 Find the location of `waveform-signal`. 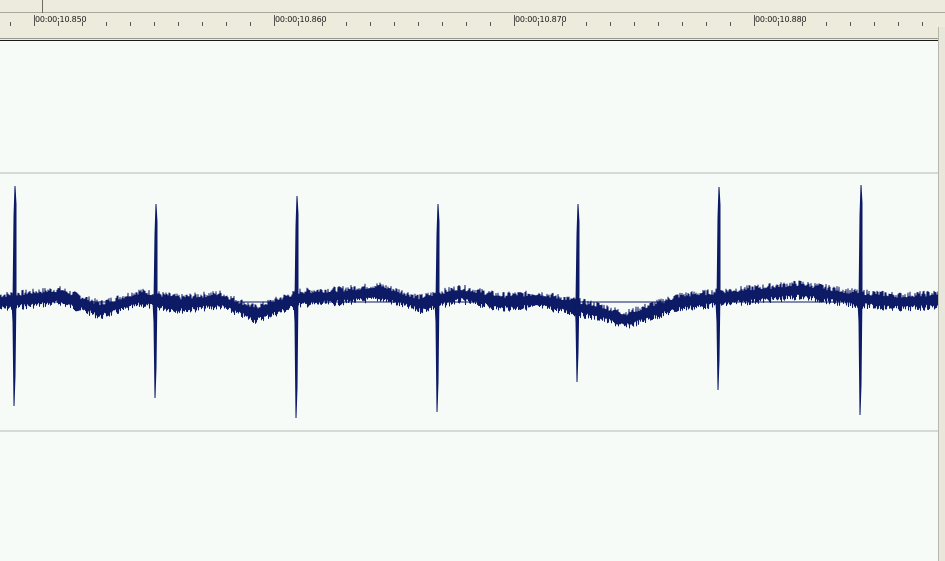

waveform-signal is located at coordinates (469, 304).